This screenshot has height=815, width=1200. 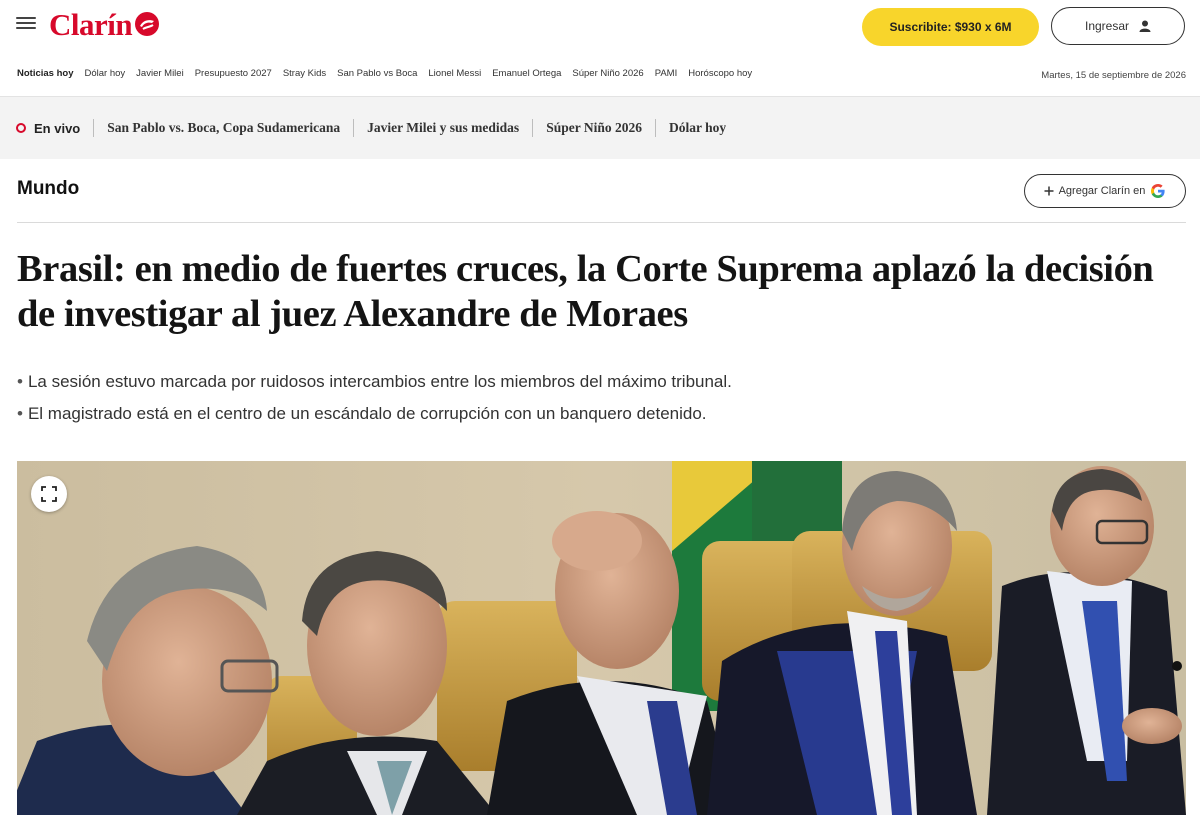 I want to click on clarin-logo: Clarín, so click(x=104, y=25).